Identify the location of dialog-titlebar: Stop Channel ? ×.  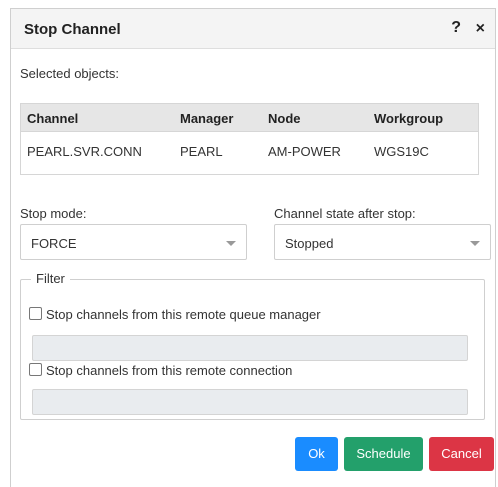
(253, 29).